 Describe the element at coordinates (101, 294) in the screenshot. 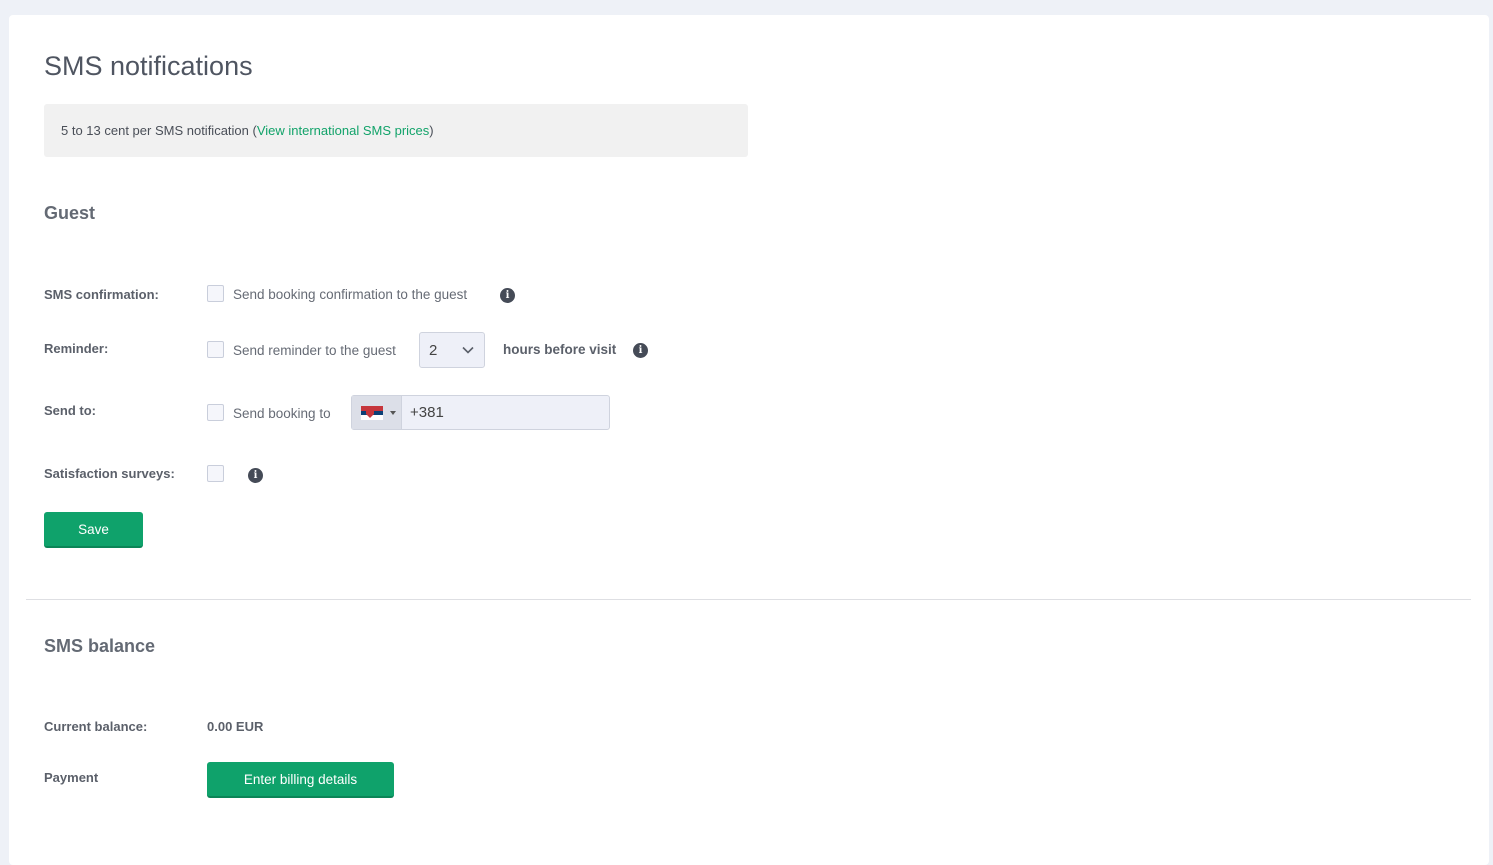

I see `sms-confirmation-label: SMS confirmation:` at that location.